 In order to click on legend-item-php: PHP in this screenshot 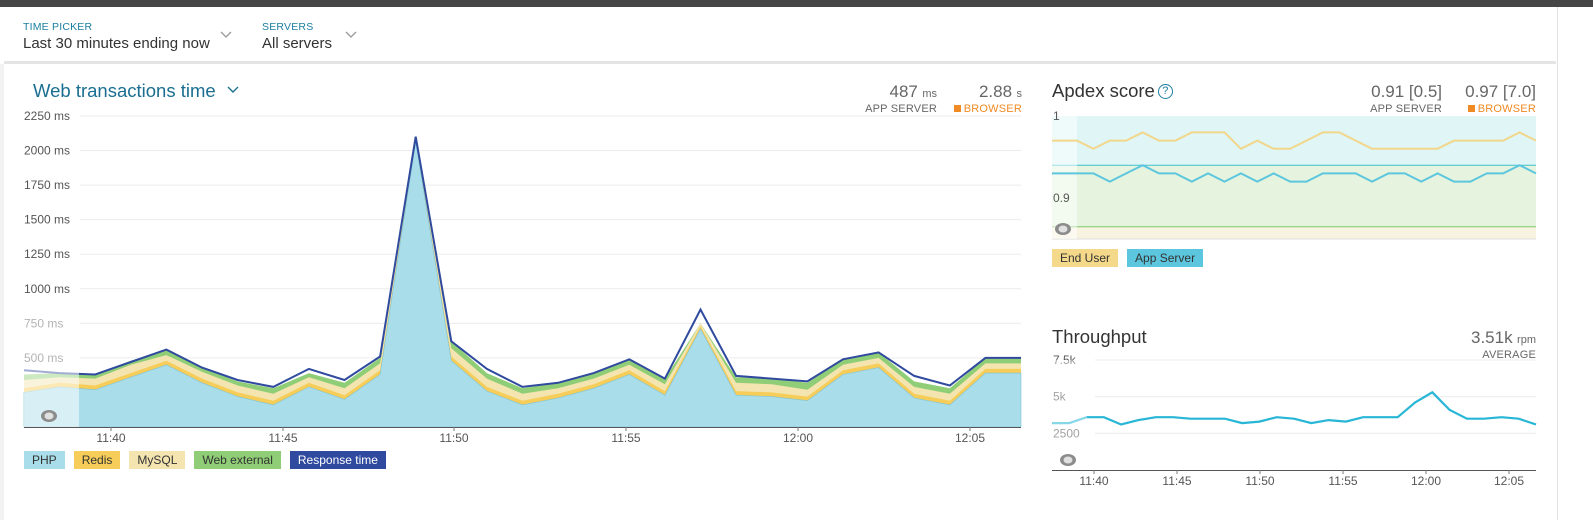, I will do `click(44, 460)`.